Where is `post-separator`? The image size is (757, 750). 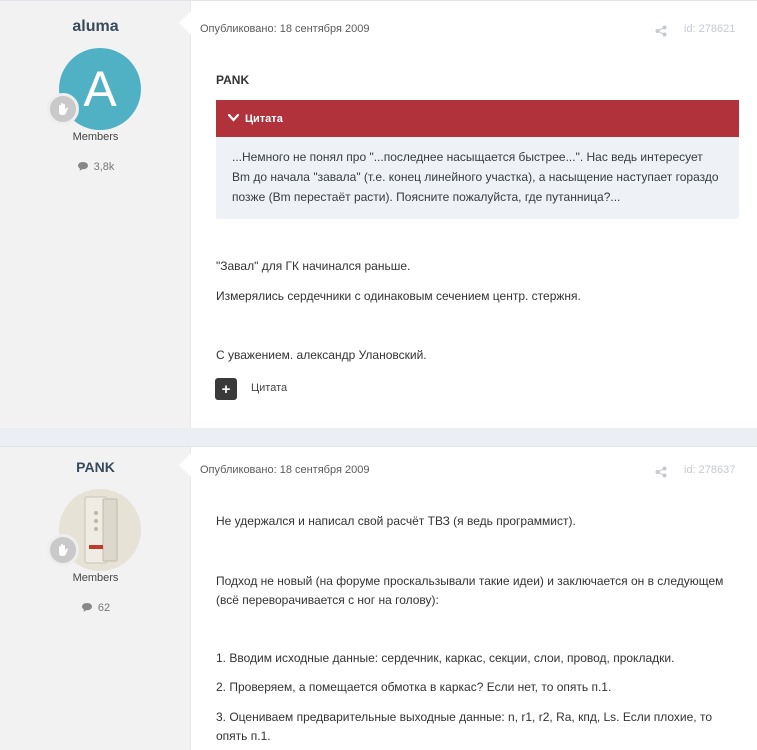
post-separator is located at coordinates (378, 437).